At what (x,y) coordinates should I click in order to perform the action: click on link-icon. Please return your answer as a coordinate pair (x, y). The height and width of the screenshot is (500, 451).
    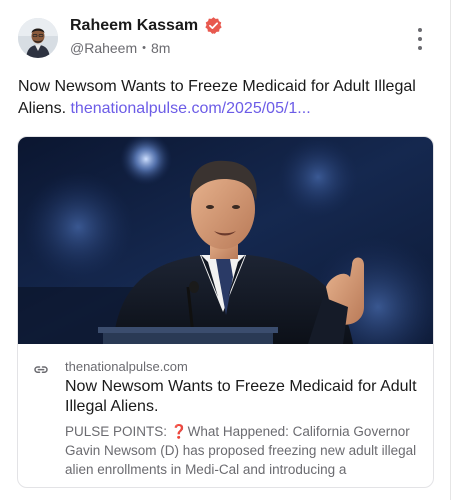
    Looking at the image, I should click on (41, 369).